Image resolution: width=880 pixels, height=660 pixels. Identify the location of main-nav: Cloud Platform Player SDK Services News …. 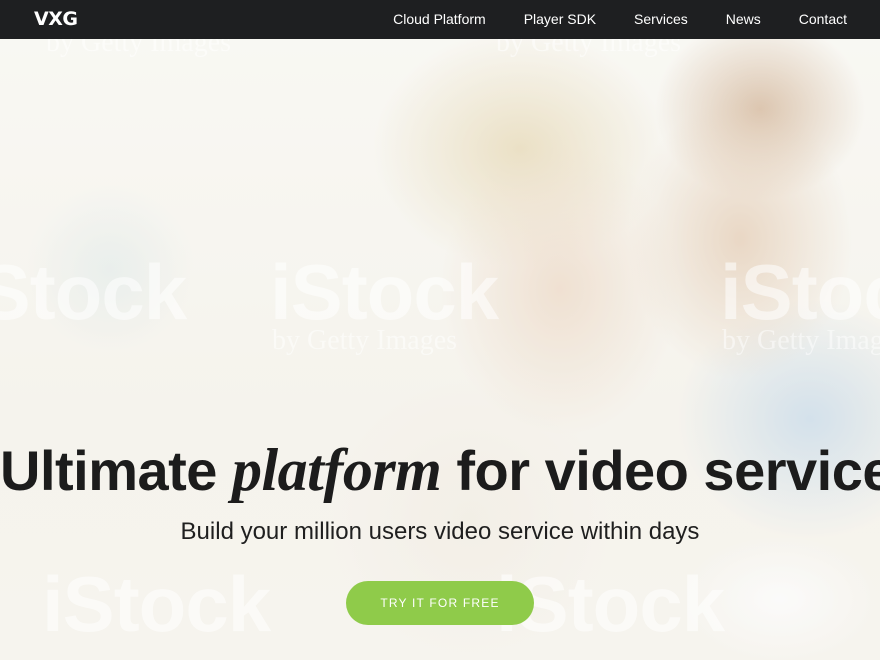
(601, 19).